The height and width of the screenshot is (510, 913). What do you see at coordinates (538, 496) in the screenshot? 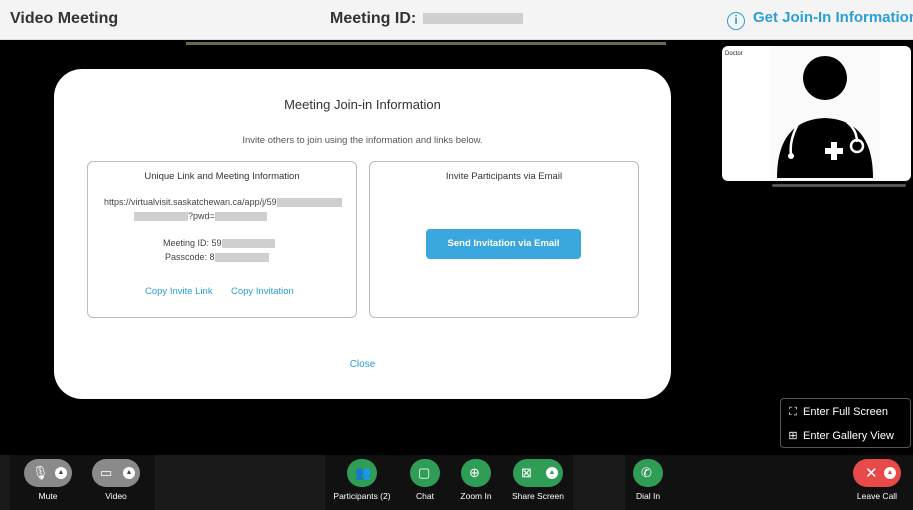
I see `share-screen-label: Share Screen` at bounding box center [538, 496].